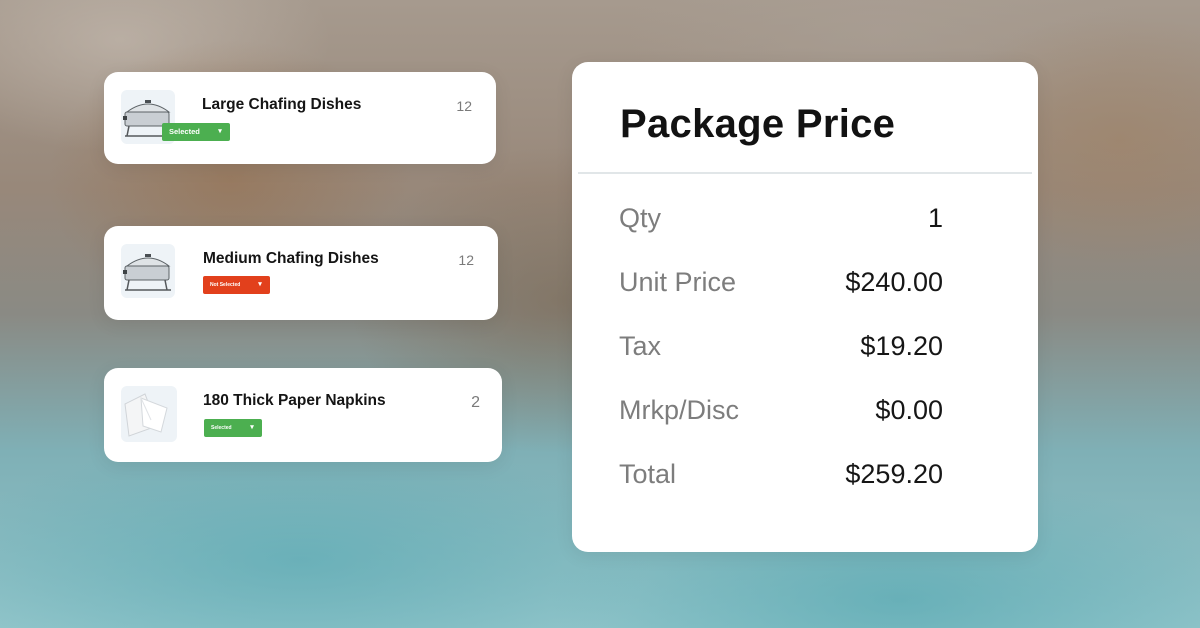  What do you see at coordinates (149, 414) in the screenshot?
I see `paper-napkin-icon` at bounding box center [149, 414].